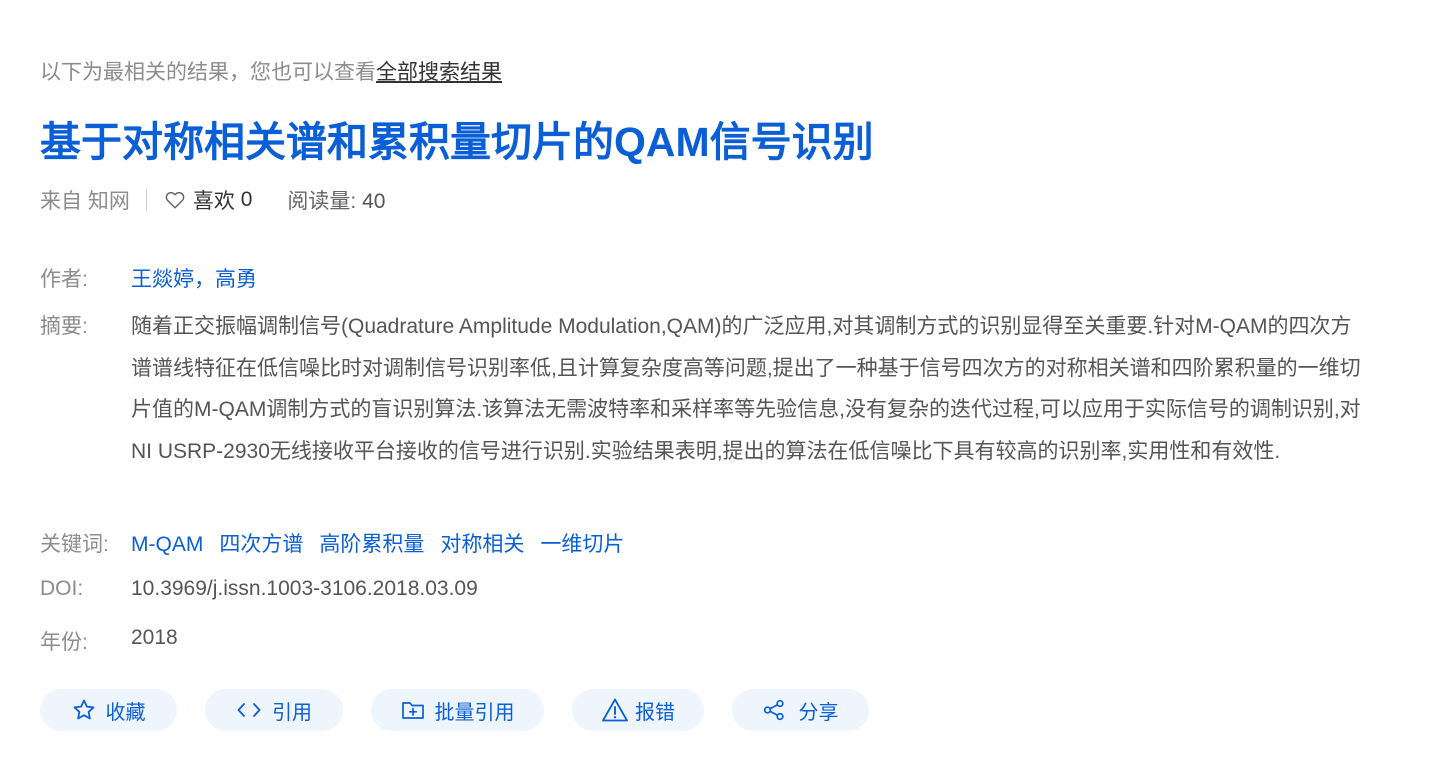 The image size is (1439, 779). I want to click on year-row: 年份: 2018, so click(109, 641).